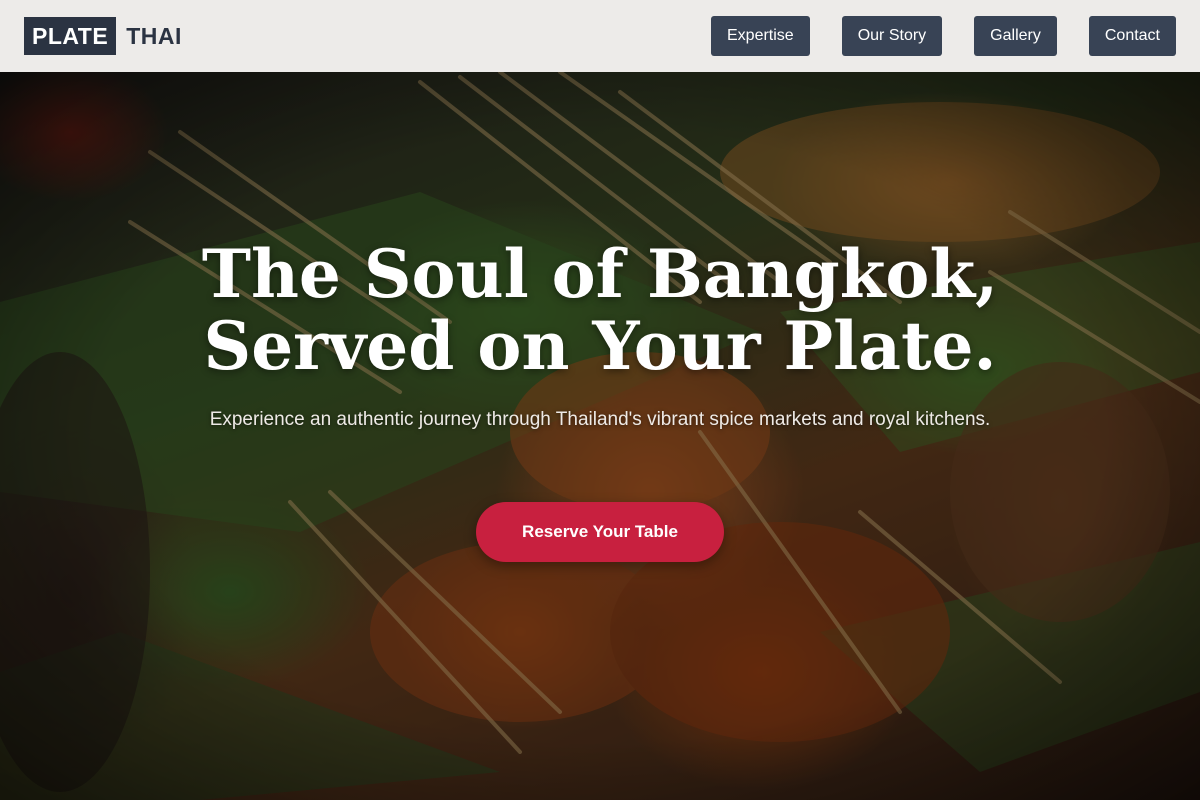 The height and width of the screenshot is (800, 1200). Describe the element at coordinates (892, 36) in the screenshot. I see `nav-our-story-button: Our Story` at that location.